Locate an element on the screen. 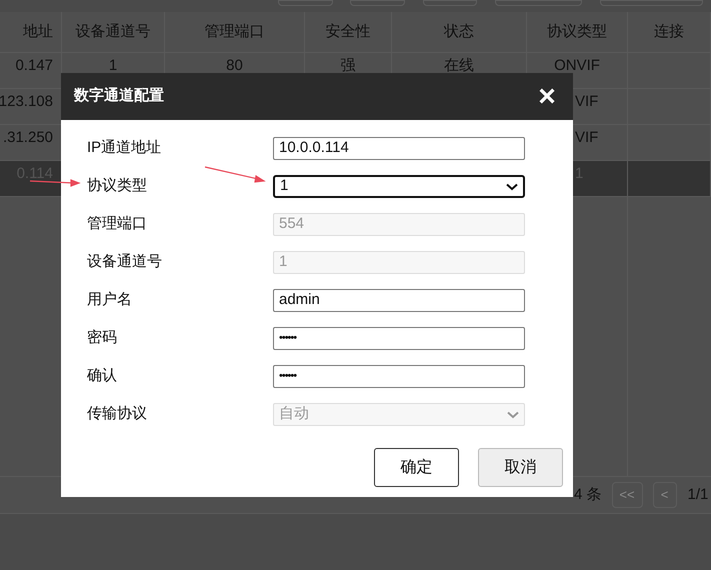 This screenshot has height=570, width=711. input-field: 10.0.0.114 is located at coordinates (399, 148).